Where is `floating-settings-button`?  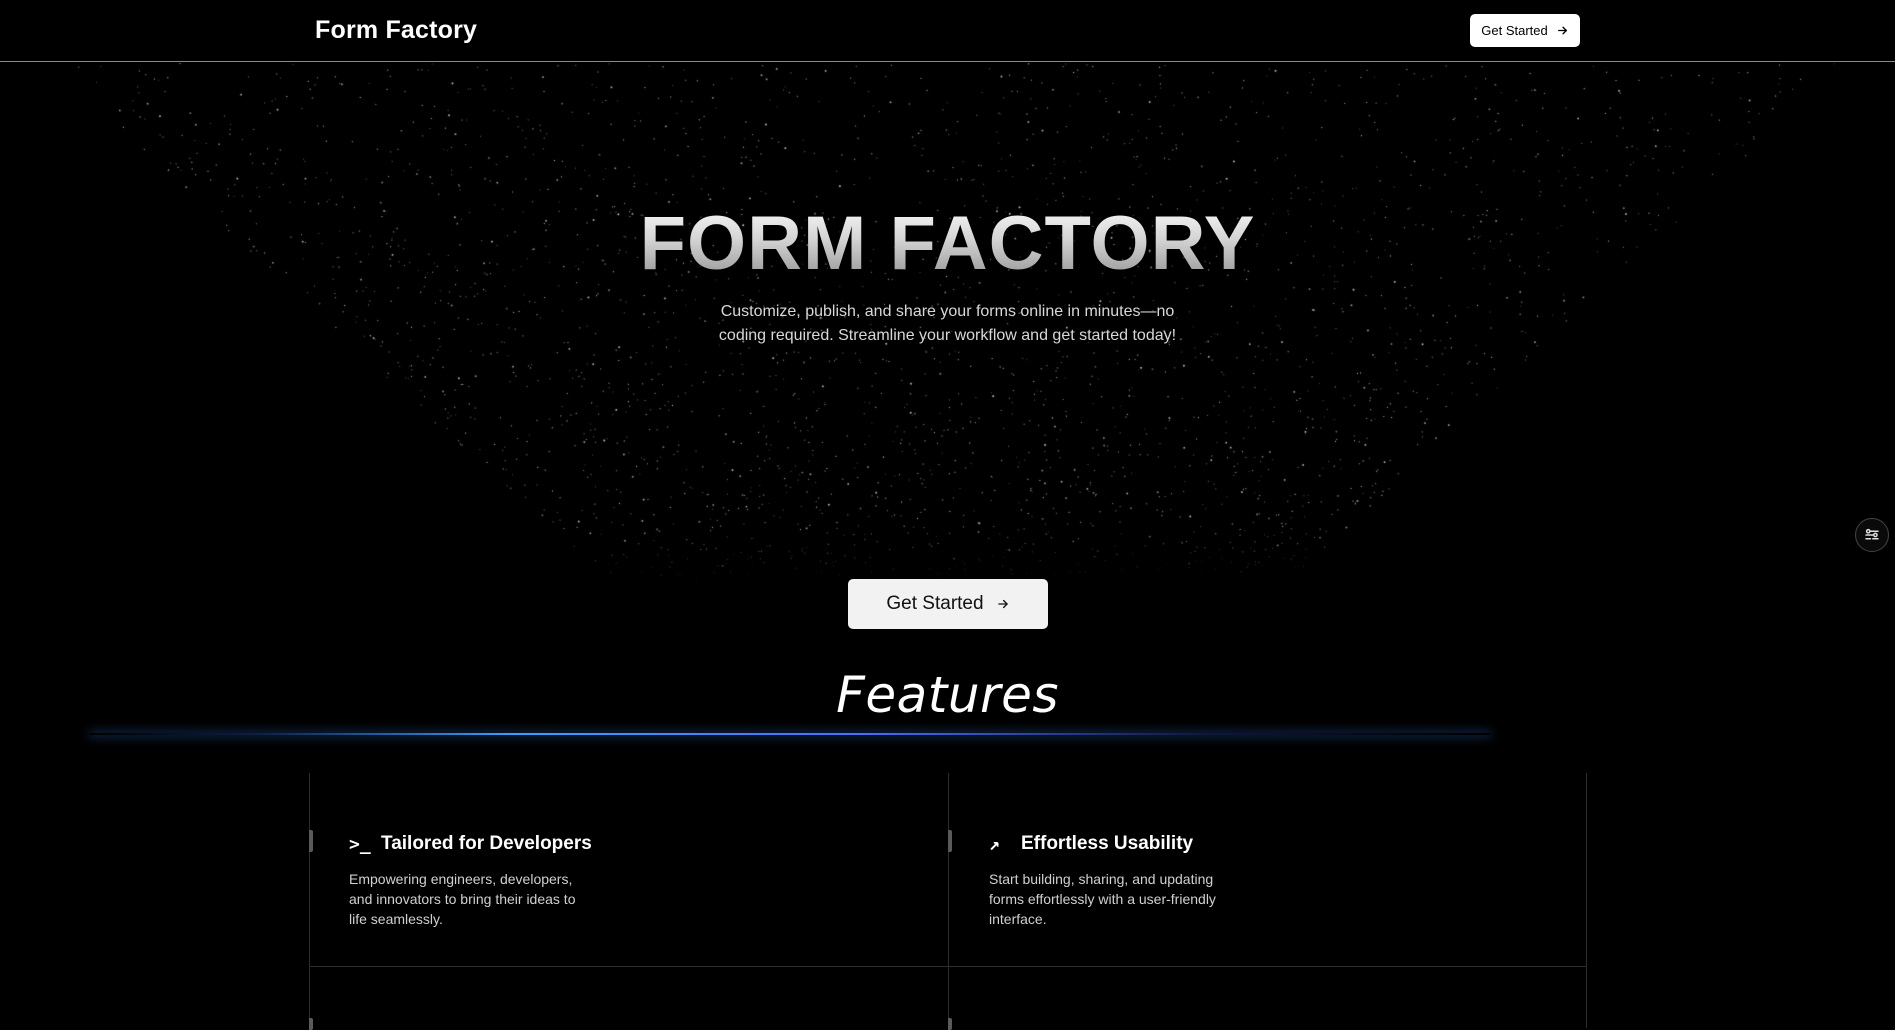 floating-settings-button is located at coordinates (1872, 535).